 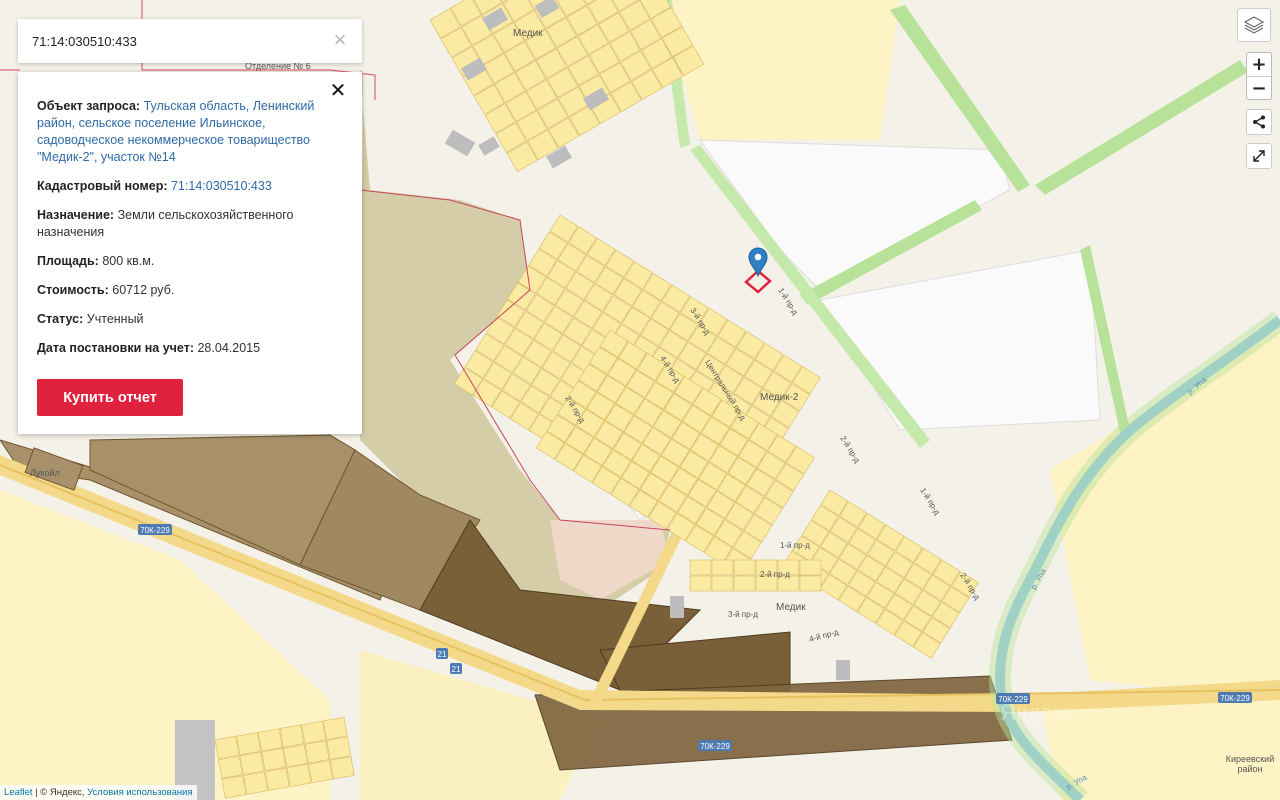 What do you see at coordinates (115, 319) in the screenshot?
I see `info-status-value: Учтенный` at bounding box center [115, 319].